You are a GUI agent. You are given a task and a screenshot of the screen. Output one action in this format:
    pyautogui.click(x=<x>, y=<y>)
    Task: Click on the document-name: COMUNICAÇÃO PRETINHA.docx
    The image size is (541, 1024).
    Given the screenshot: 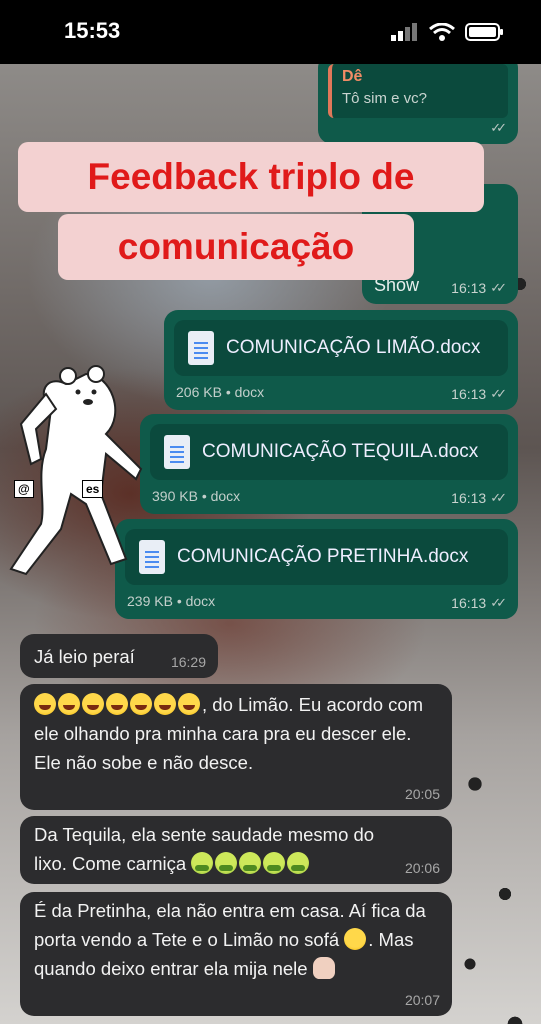 What is the action you would take?
    pyautogui.click(x=323, y=556)
    